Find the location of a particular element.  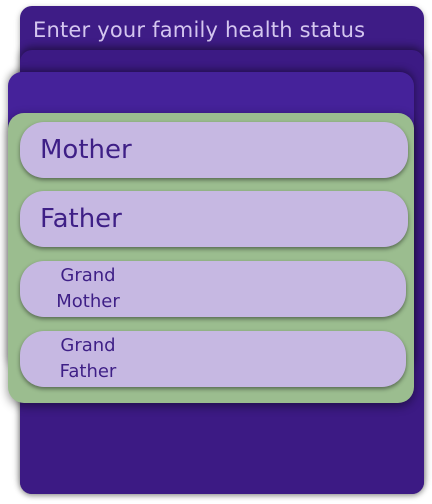

grandfather-button: Grand Father is located at coordinates (213, 359).